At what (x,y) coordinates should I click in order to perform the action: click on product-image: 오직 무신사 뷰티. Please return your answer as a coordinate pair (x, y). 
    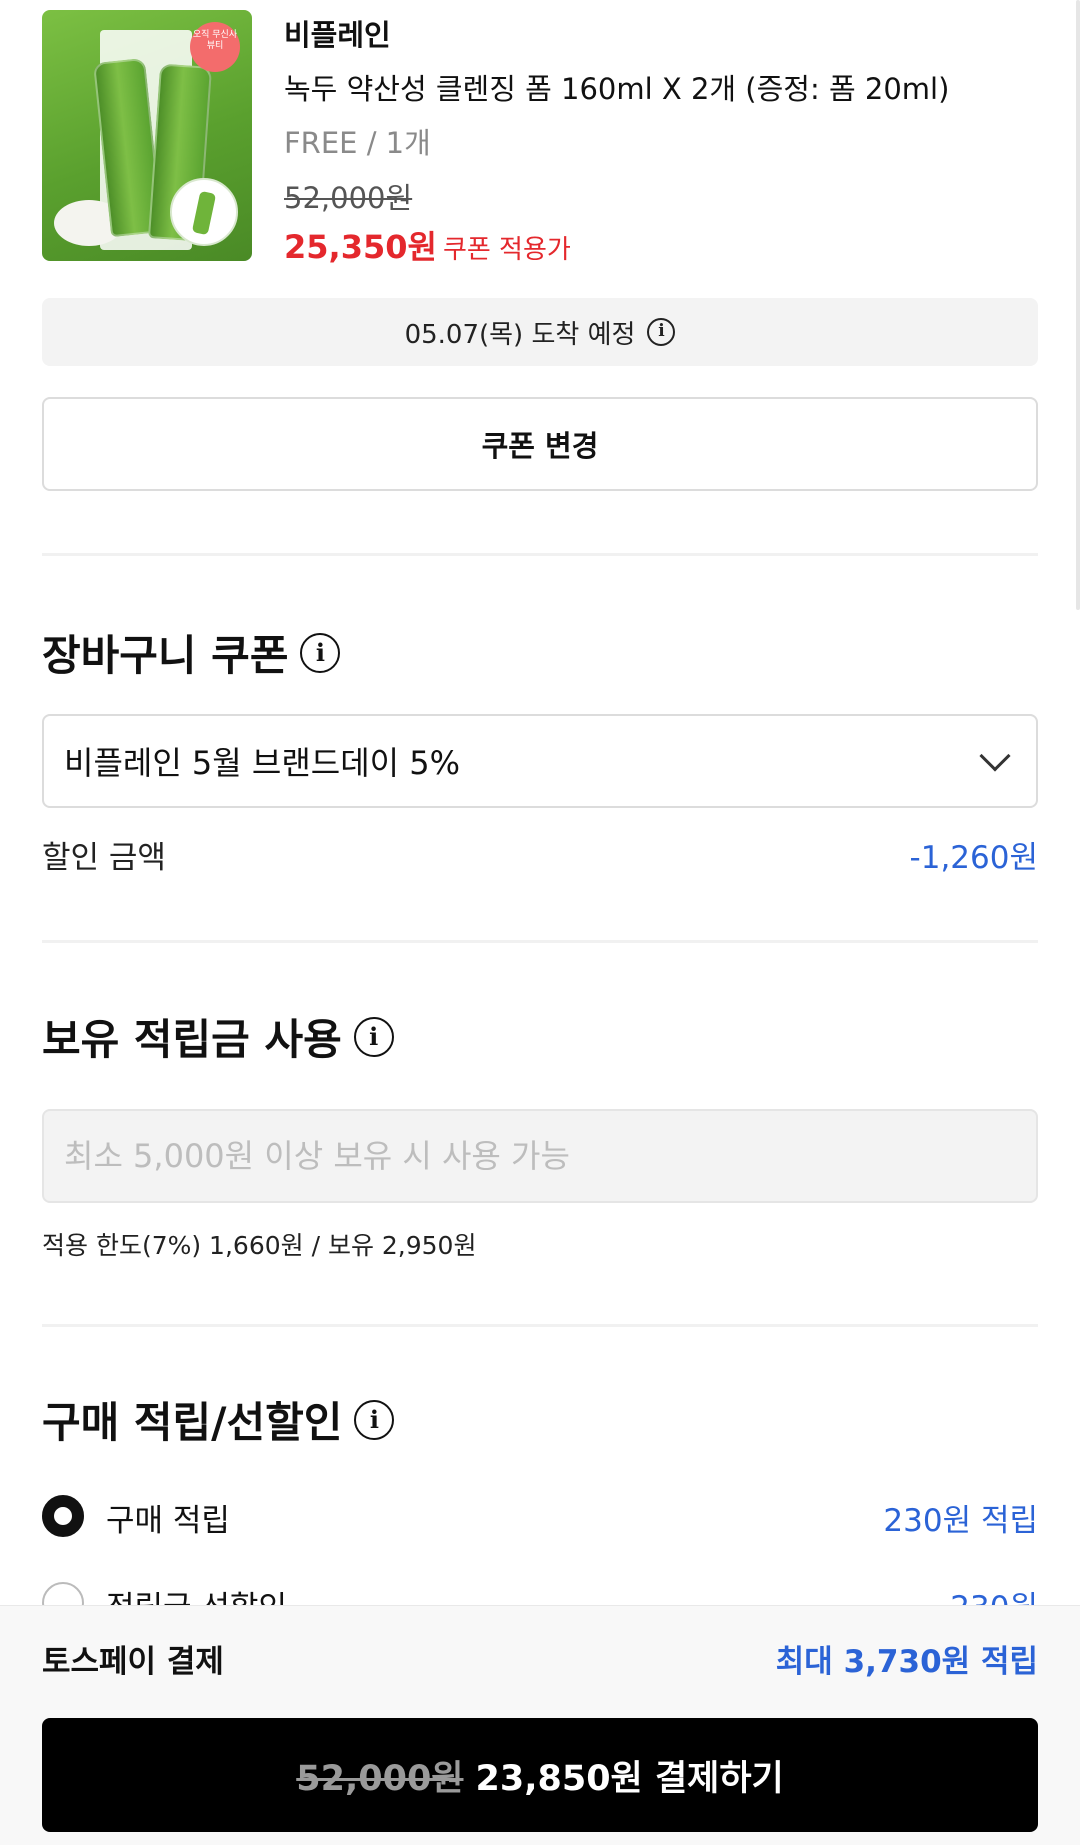
    Looking at the image, I should click on (147, 135).